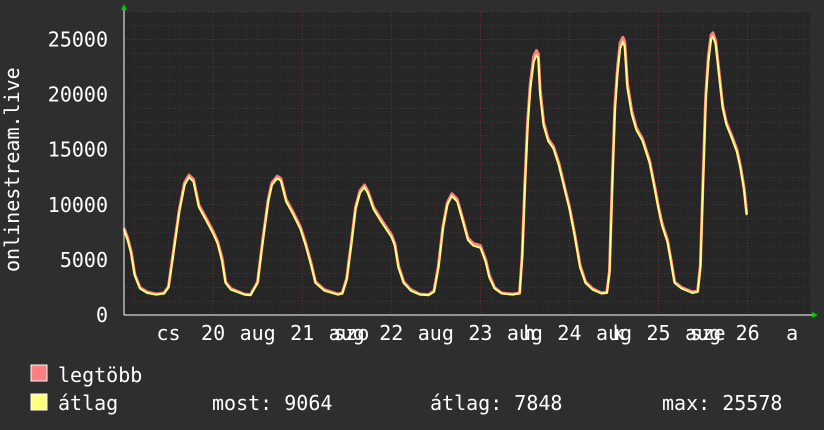  Describe the element at coordinates (815, 315) in the screenshot. I see `x-axis-arrow` at that location.